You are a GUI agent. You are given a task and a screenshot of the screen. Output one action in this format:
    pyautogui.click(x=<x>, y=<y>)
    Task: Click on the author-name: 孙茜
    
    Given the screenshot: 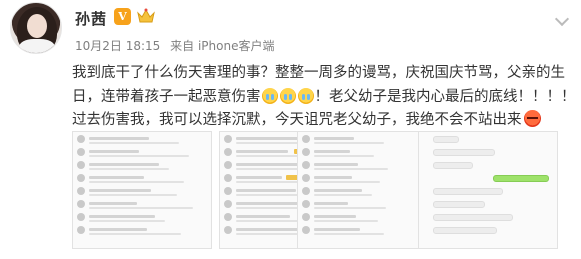 What is the action you would take?
    pyautogui.click(x=91, y=18)
    